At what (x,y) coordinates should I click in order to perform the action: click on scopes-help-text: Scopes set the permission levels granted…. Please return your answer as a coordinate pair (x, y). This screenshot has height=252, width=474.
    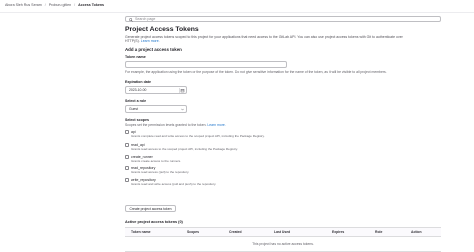
    Looking at the image, I should click on (166, 125).